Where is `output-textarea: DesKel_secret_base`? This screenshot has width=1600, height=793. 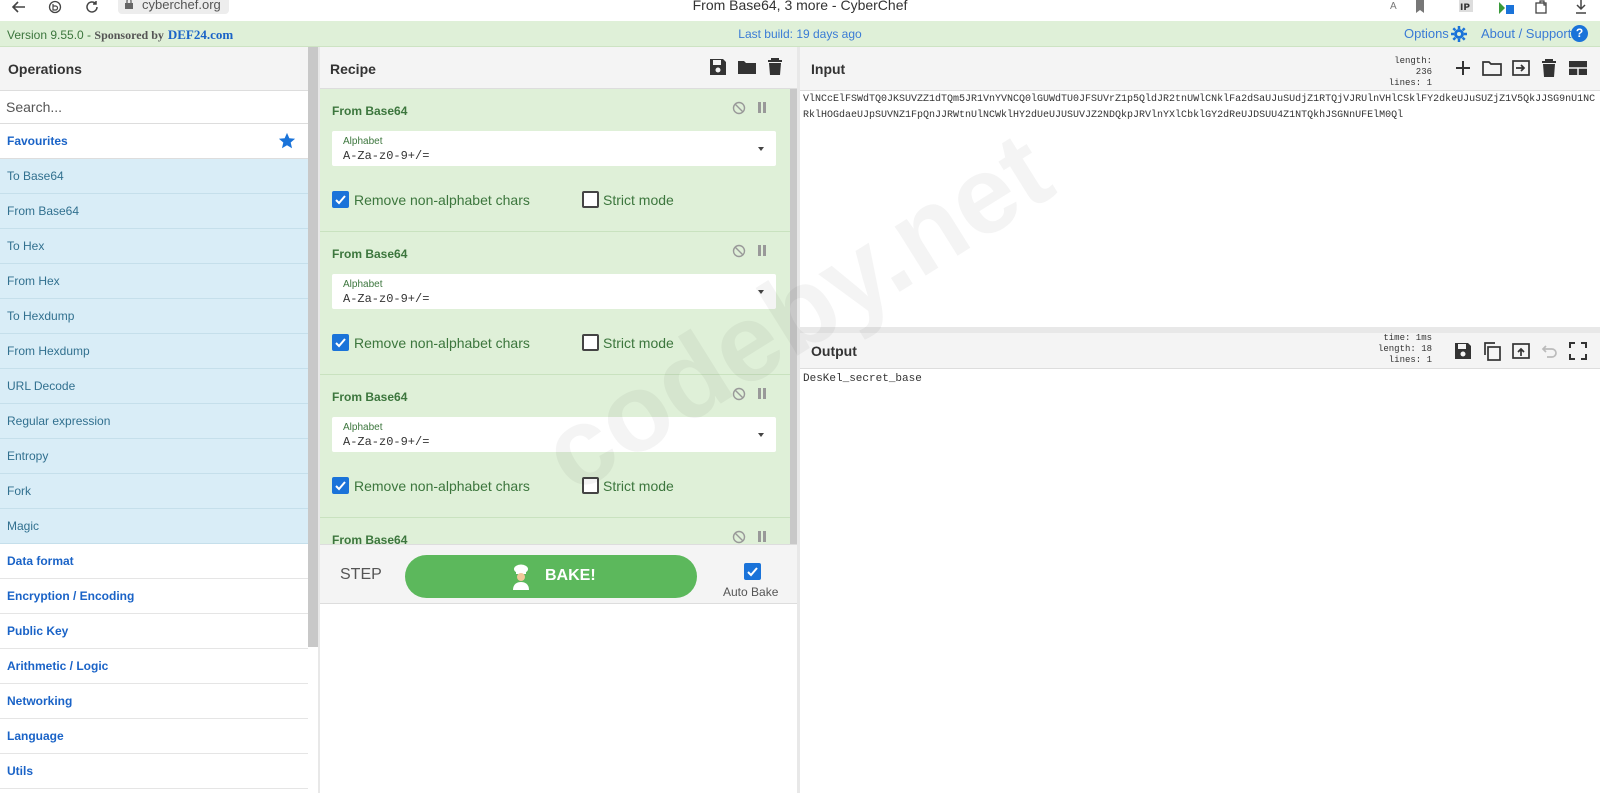 output-textarea: DesKel_secret_base is located at coordinates (862, 379).